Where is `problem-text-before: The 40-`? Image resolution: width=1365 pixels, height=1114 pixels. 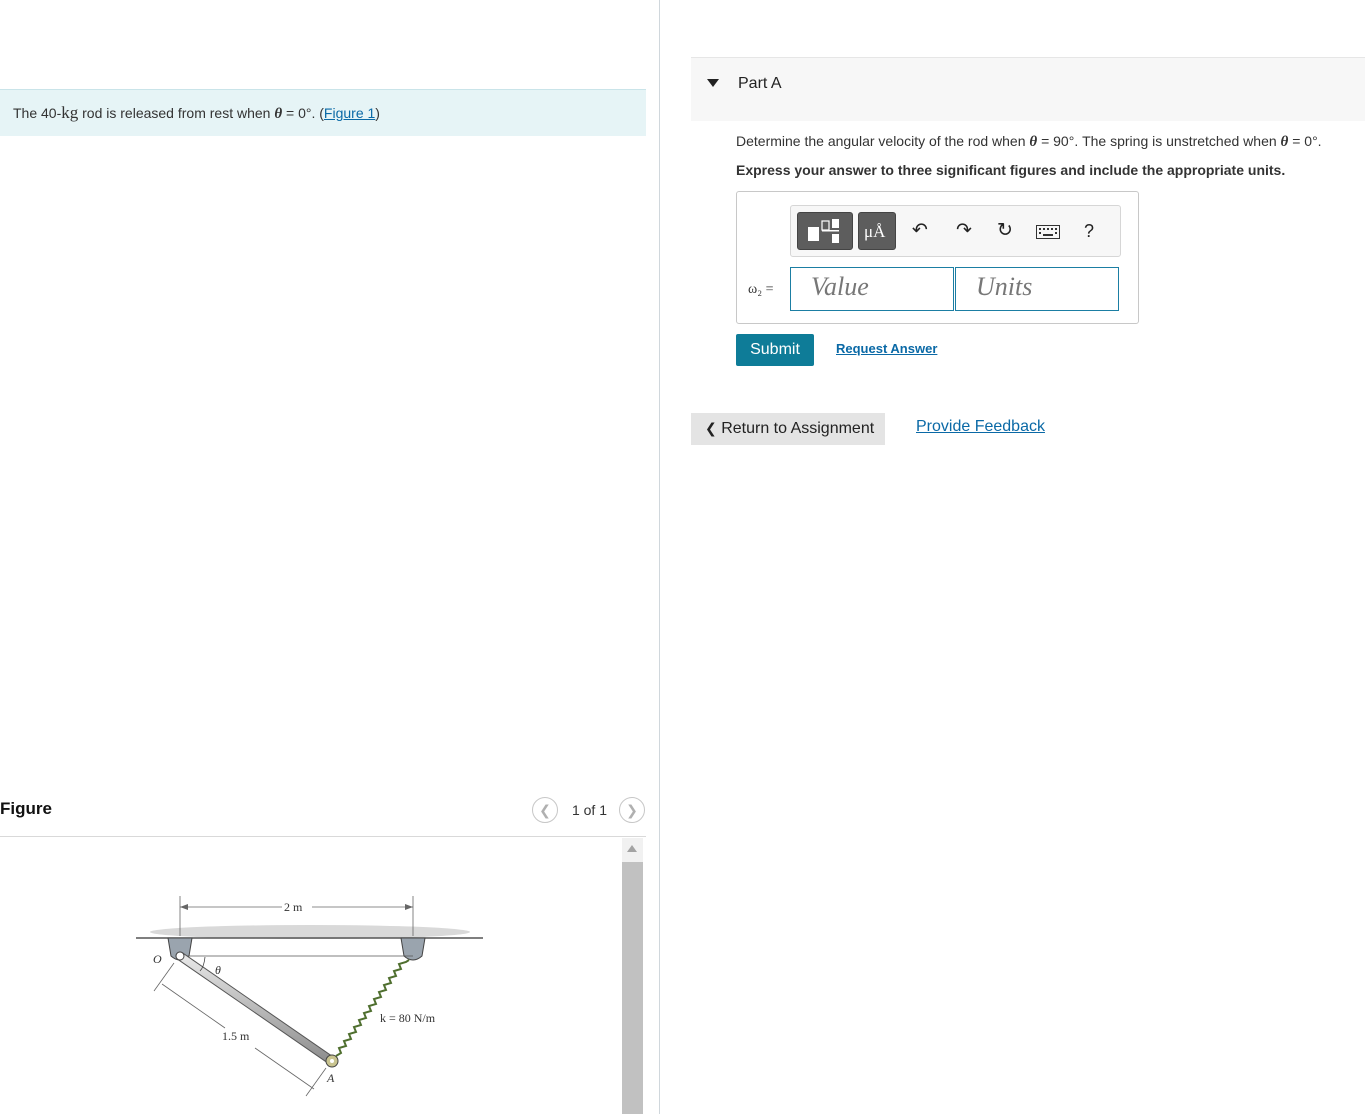 problem-text-before: The 40- is located at coordinates (37, 113).